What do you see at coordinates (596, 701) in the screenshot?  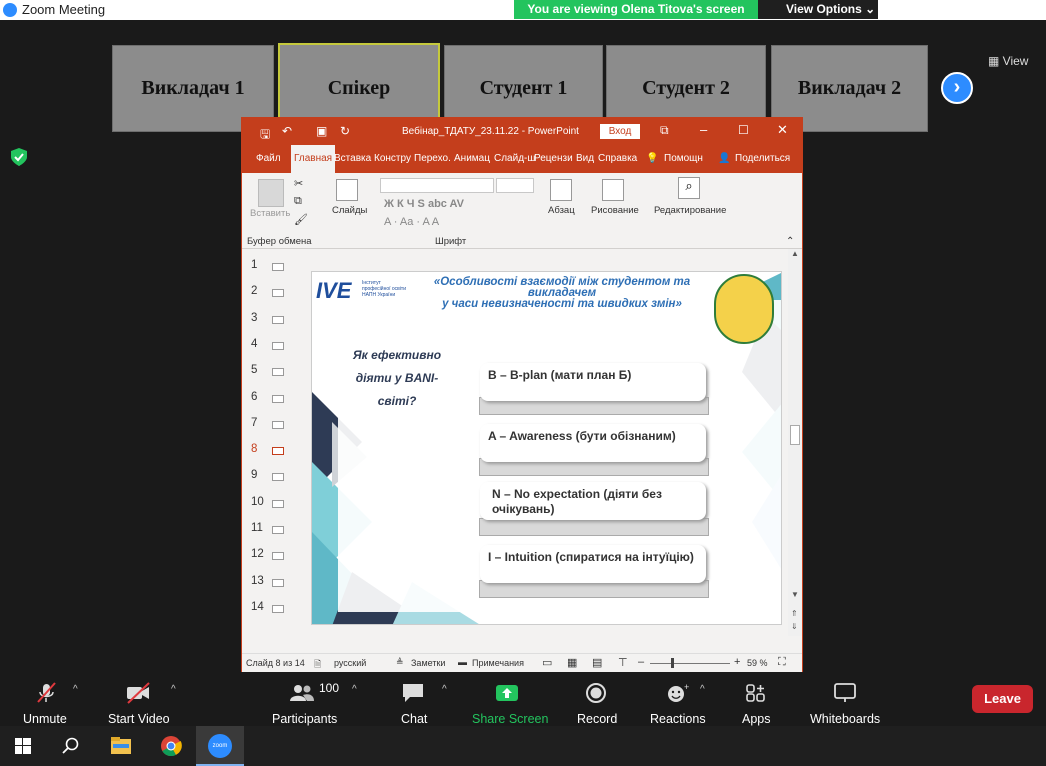 I see `record-button: Record` at bounding box center [596, 701].